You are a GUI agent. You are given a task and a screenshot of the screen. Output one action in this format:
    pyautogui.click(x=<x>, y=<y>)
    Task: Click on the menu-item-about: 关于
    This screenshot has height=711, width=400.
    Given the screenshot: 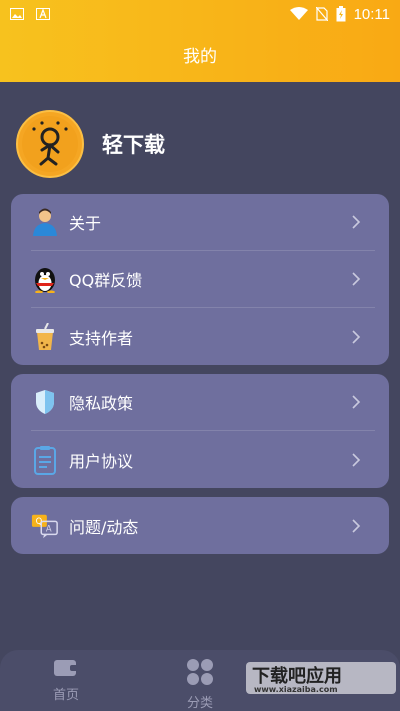 What is the action you would take?
    pyautogui.click(x=203, y=222)
    